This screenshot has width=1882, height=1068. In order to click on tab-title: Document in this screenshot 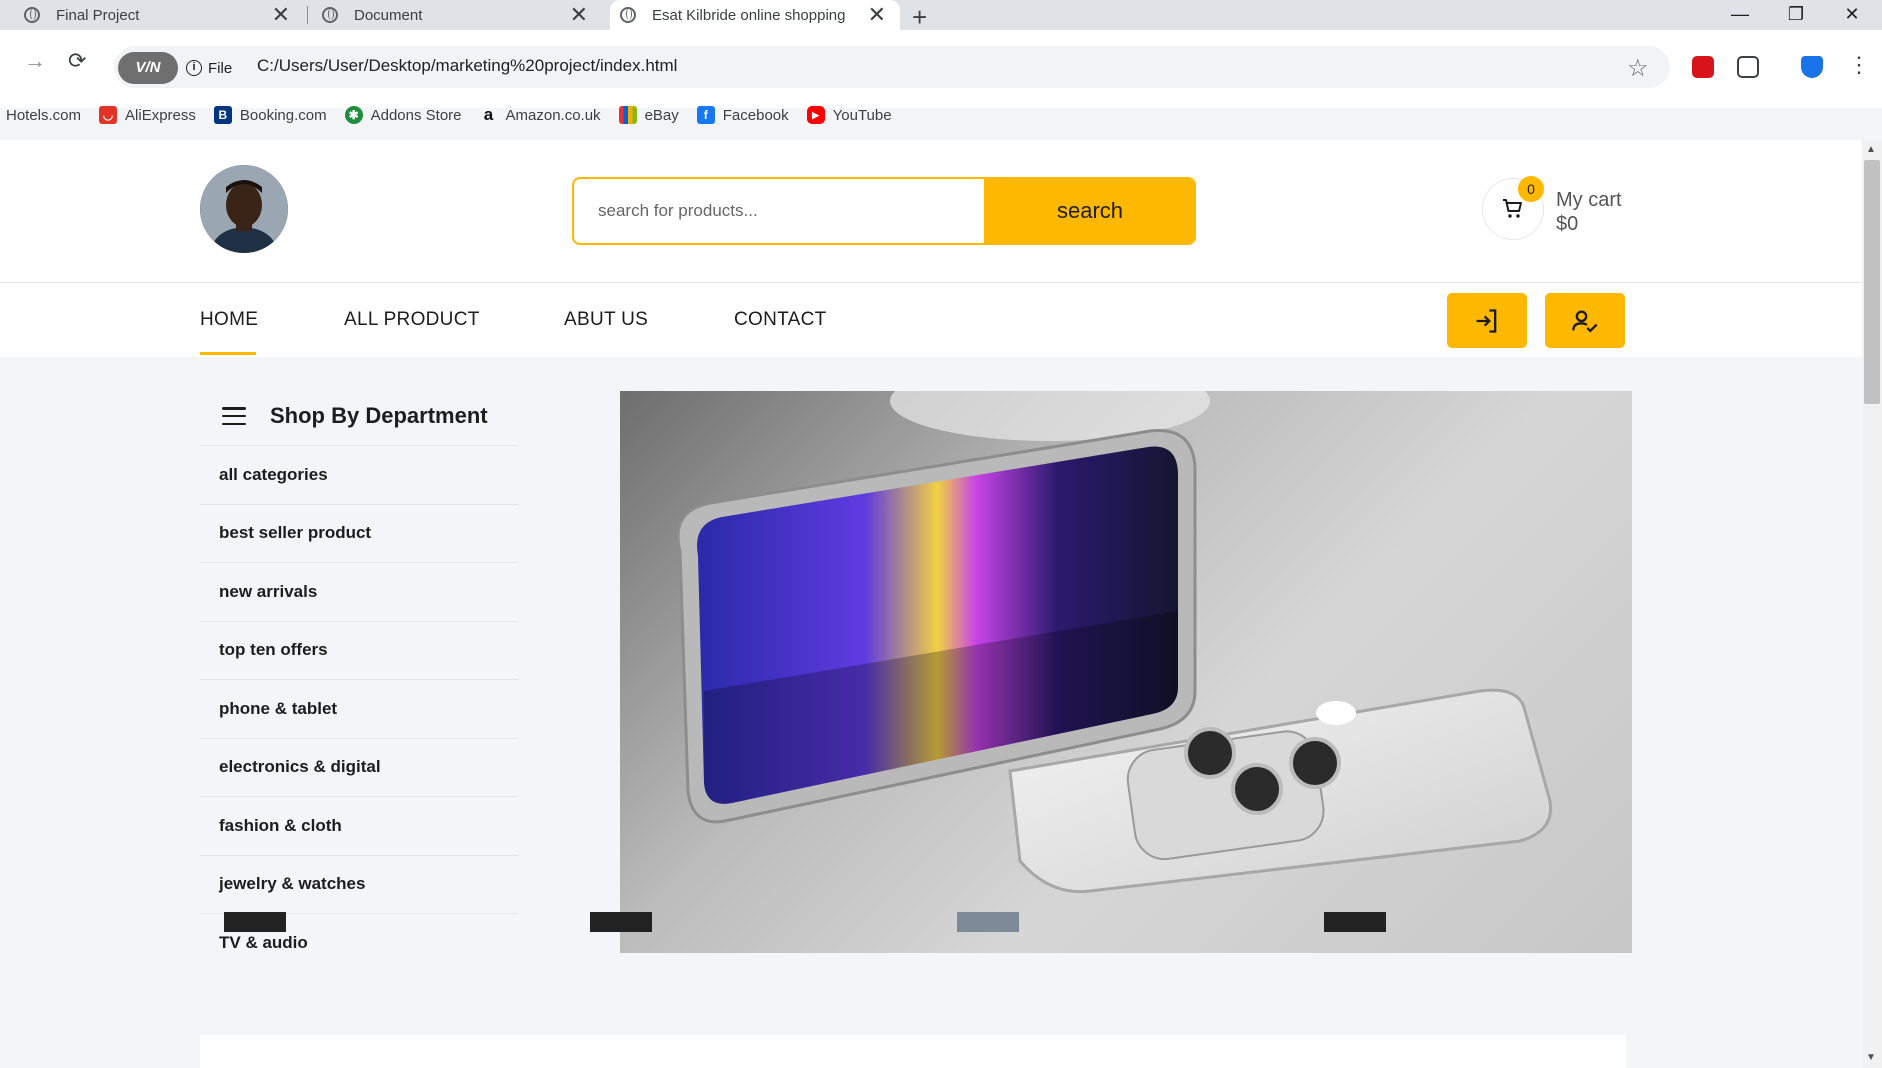, I will do `click(388, 15)`.